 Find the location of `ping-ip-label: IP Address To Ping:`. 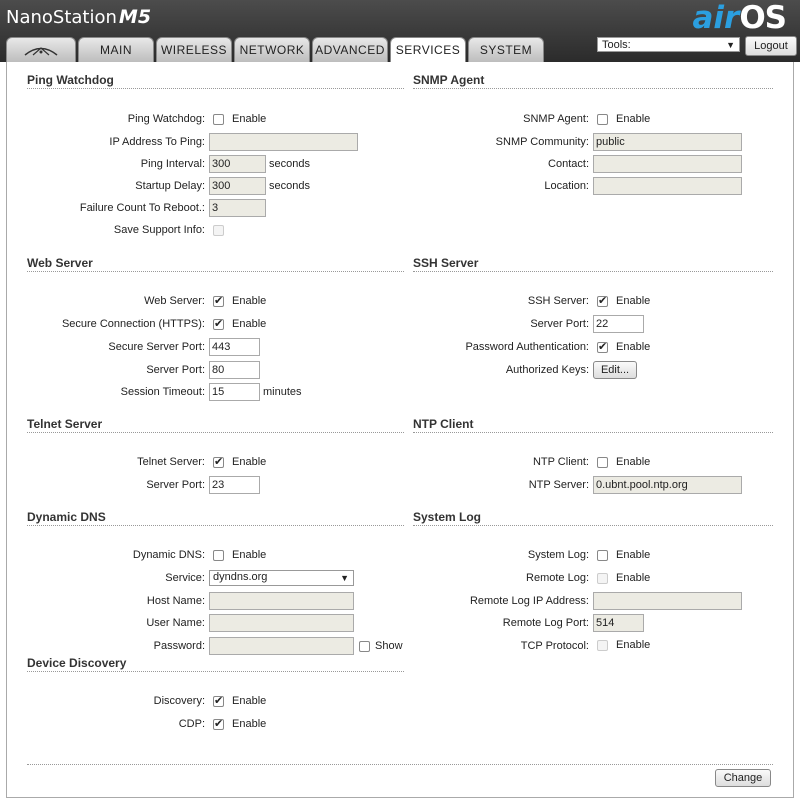

ping-ip-label: IP Address To Ping: is located at coordinates (157, 142).